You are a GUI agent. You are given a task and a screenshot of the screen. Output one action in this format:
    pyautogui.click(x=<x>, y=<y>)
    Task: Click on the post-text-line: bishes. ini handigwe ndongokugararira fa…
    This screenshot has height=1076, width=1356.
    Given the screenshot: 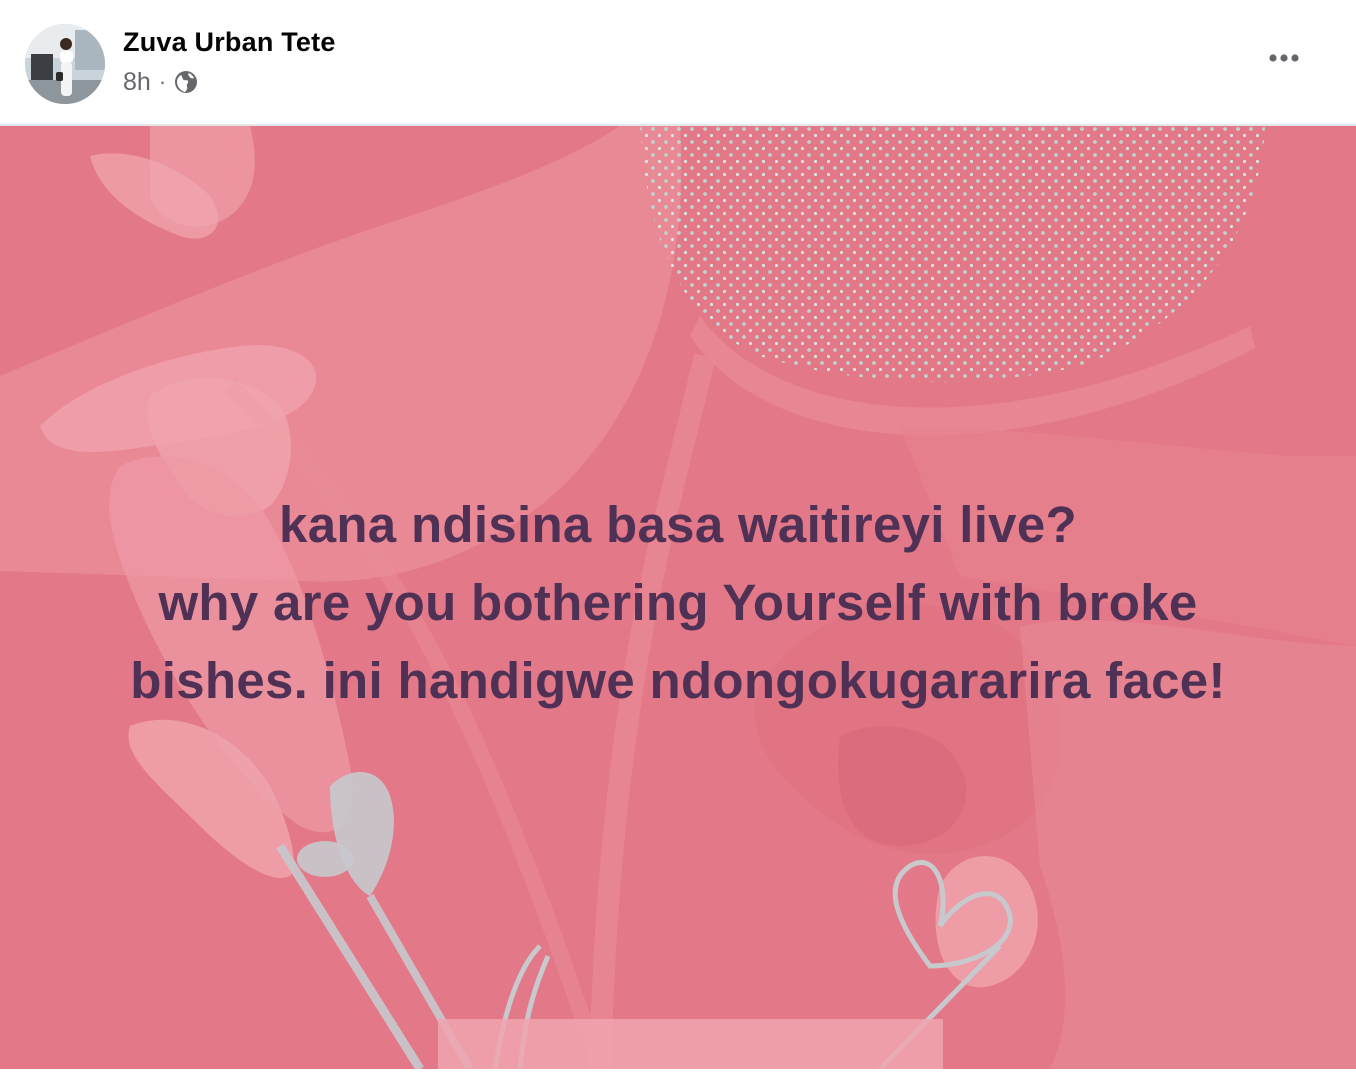 What is the action you would take?
    pyautogui.click(x=678, y=680)
    